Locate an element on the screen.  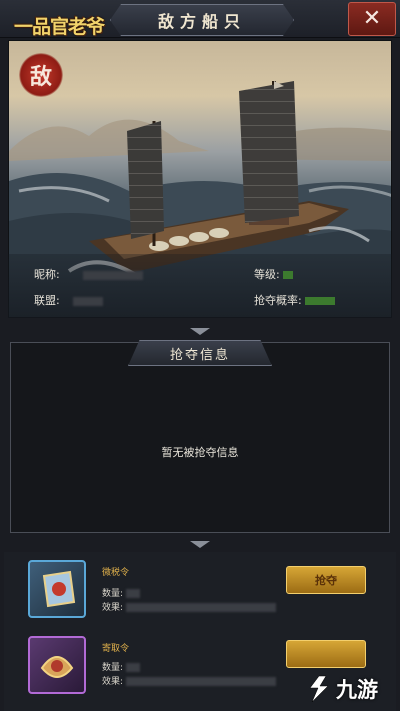
plunder-rate-row: 抢夺概率: is located at coordinates (295, 300).